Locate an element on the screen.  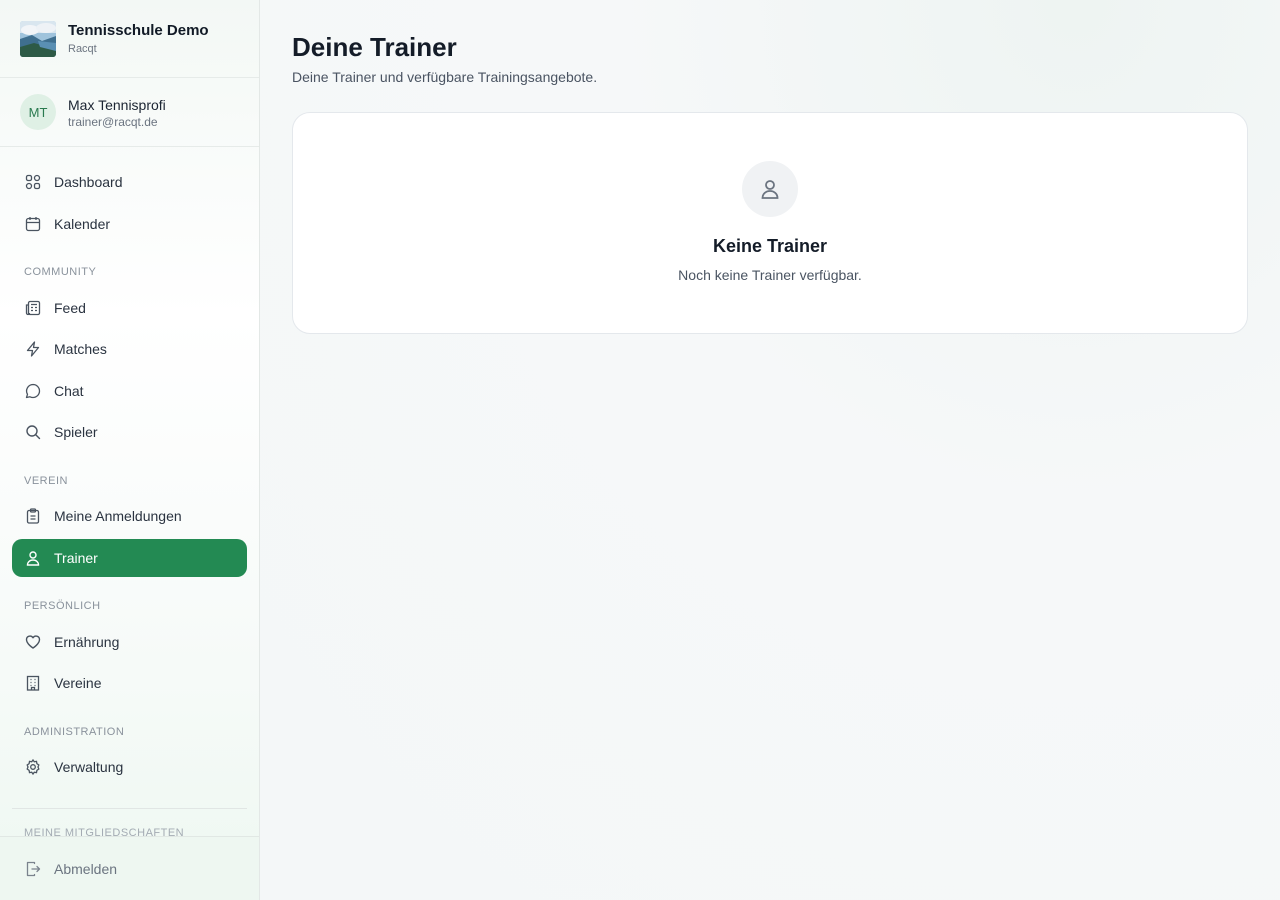
sidebar-item-label: Trainer is located at coordinates (76, 558).